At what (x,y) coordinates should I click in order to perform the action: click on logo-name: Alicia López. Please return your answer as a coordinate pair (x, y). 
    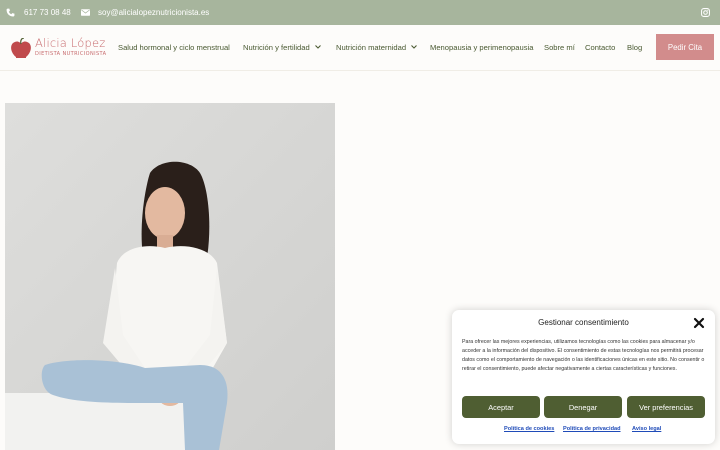
    Looking at the image, I should click on (70, 43).